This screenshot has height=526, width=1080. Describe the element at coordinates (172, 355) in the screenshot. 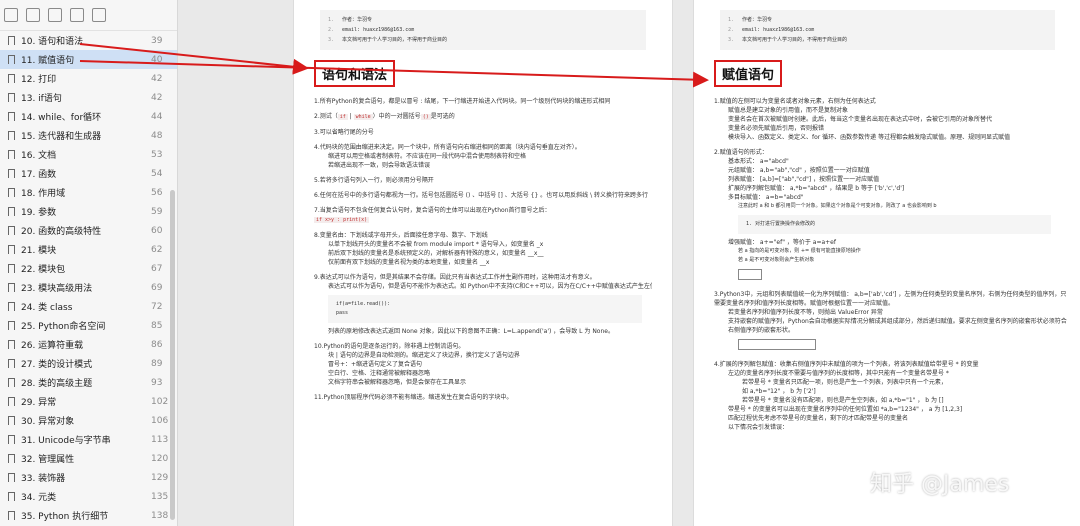

I see `sidebar-scrollbar` at that location.